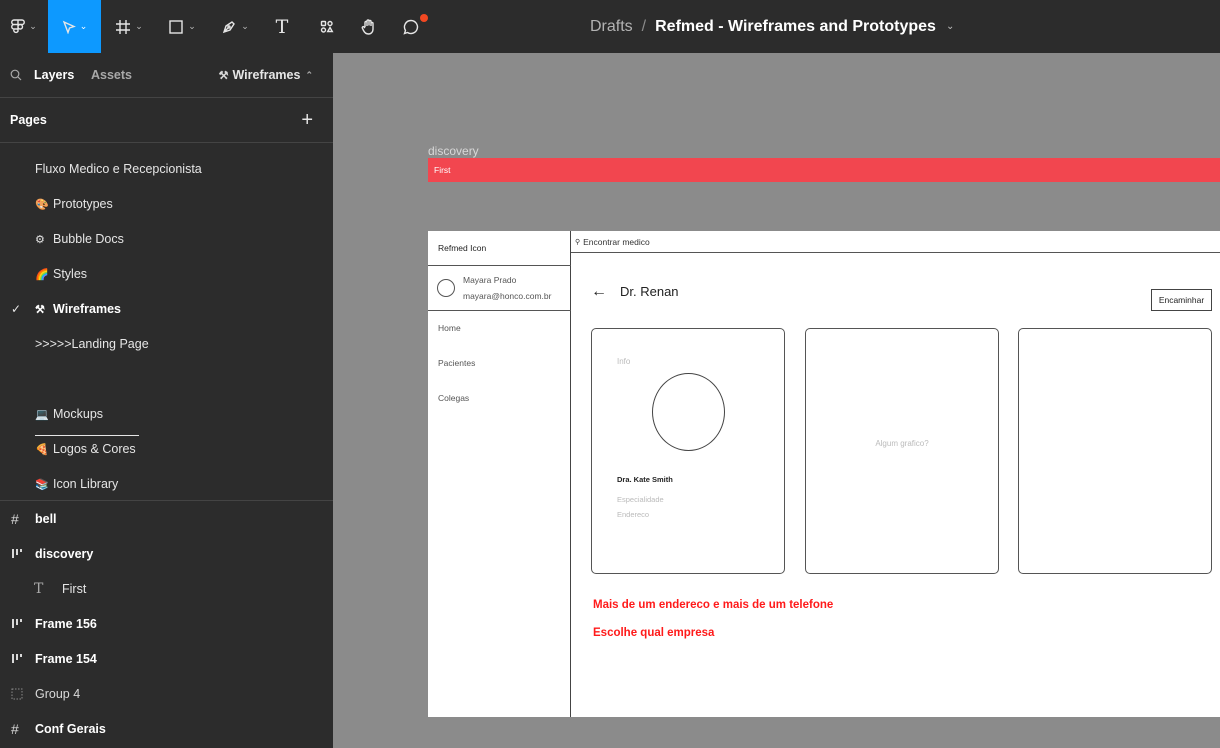 The height and width of the screenshot is (748, 1220). Describe the element at coordinates (599, 291) in the screenshot. I see `back-arrow-icon: ←` at that location.